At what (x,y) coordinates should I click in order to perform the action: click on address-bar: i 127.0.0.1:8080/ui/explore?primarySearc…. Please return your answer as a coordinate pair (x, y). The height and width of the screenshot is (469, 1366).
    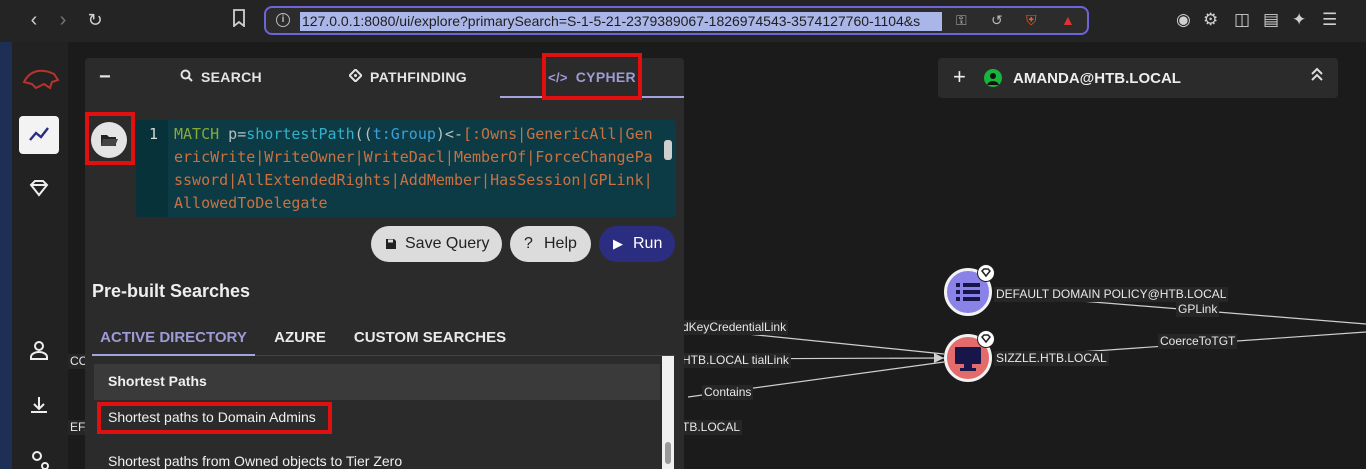
    Looking at the image, I should click on (676, 20).